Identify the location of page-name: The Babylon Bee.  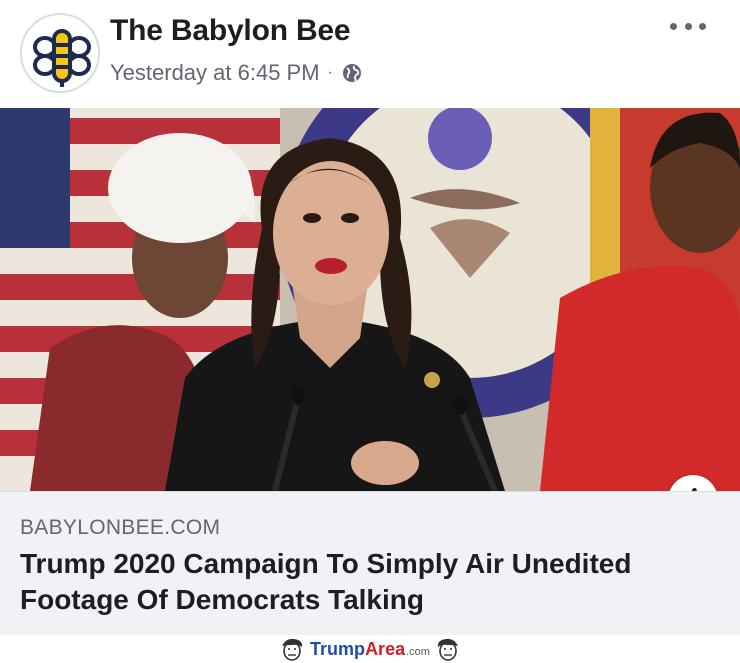
(230, 31).